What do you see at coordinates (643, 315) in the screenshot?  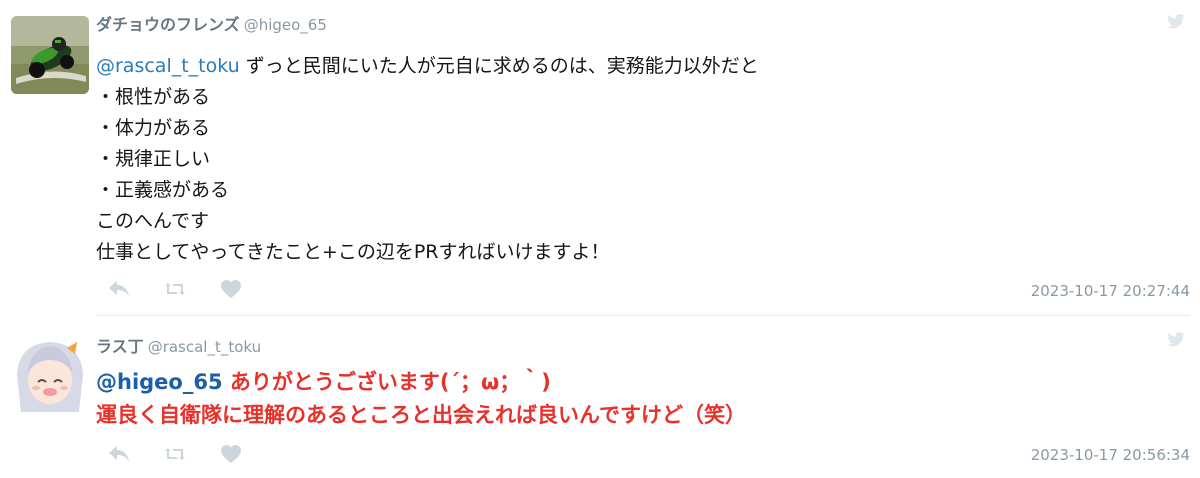 I see `divider` at bounding box center [643, 315].